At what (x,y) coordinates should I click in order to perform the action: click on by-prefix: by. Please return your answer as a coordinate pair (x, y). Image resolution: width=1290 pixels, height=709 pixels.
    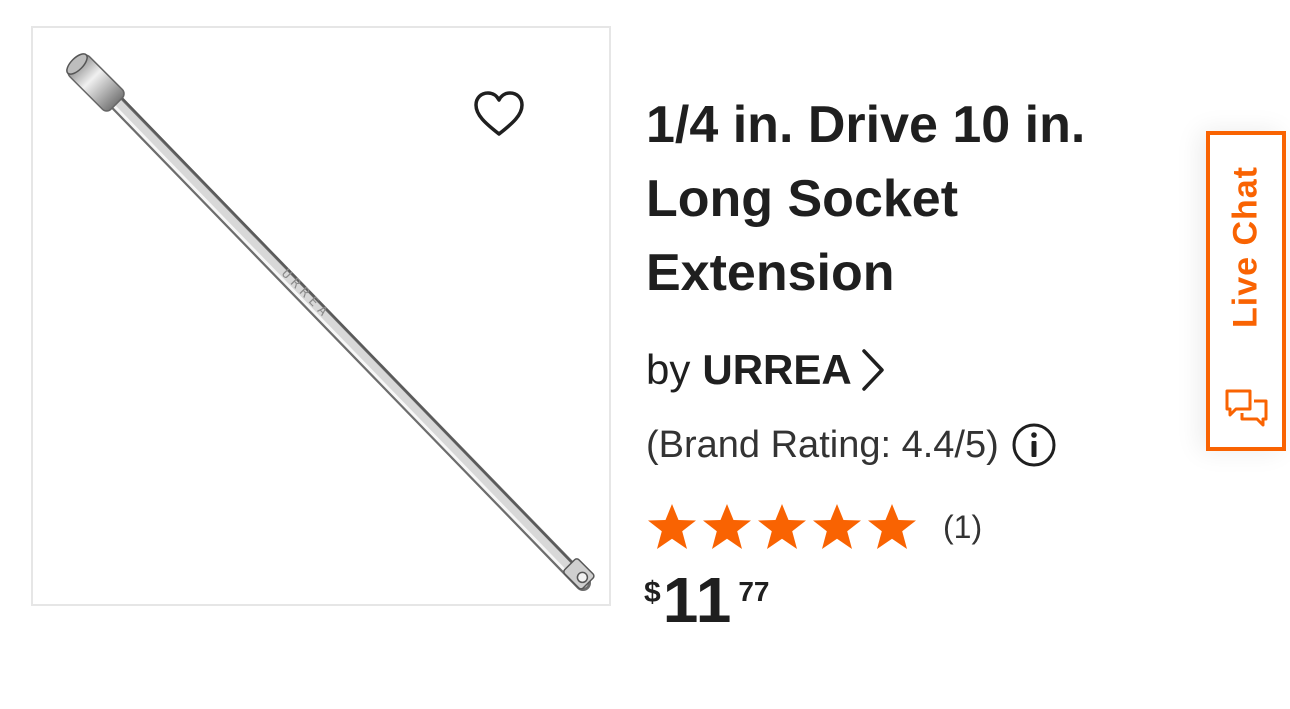
    Looking at the image, I should click on (668, 369).